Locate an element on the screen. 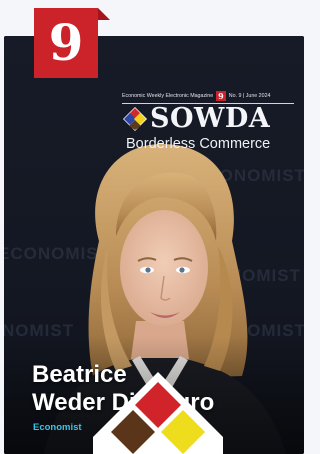 Image resolution: width=320 pixels, height=454 pixels. issue-number-tag: 9 is located at coordinates (66, 43).